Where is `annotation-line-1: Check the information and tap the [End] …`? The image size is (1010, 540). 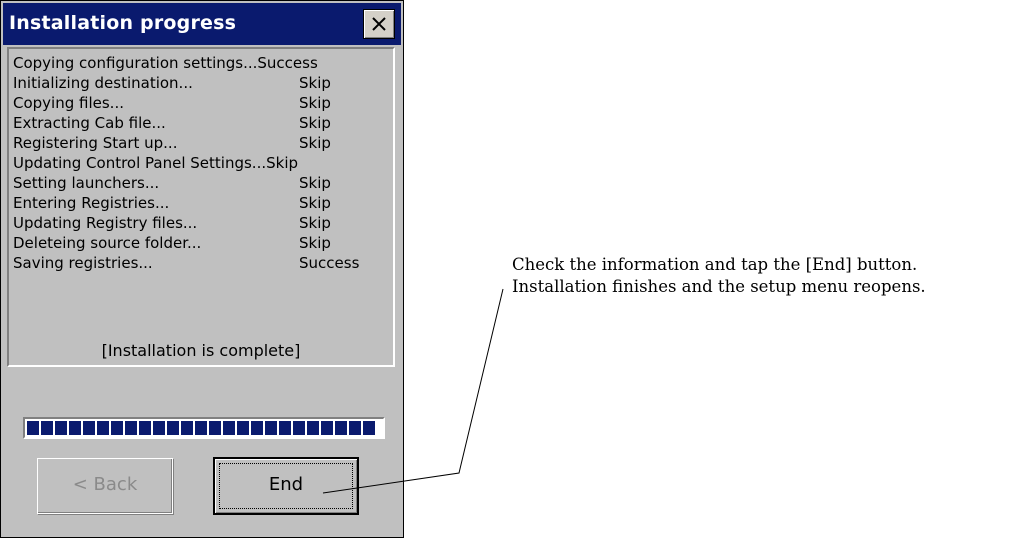
annotation-line-1: Check the information and tap the [End] … is located at coordinates (715, 264).